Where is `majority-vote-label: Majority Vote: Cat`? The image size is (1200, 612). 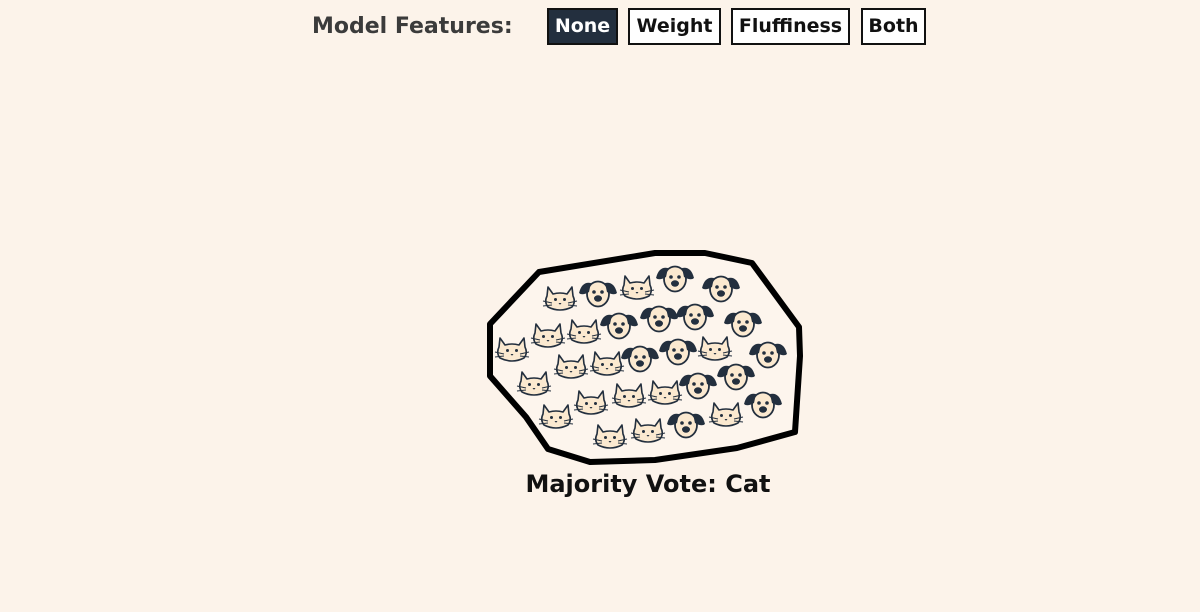
majority-vote-label: Majority Vote: Cat is located at coordinates (648, 484).